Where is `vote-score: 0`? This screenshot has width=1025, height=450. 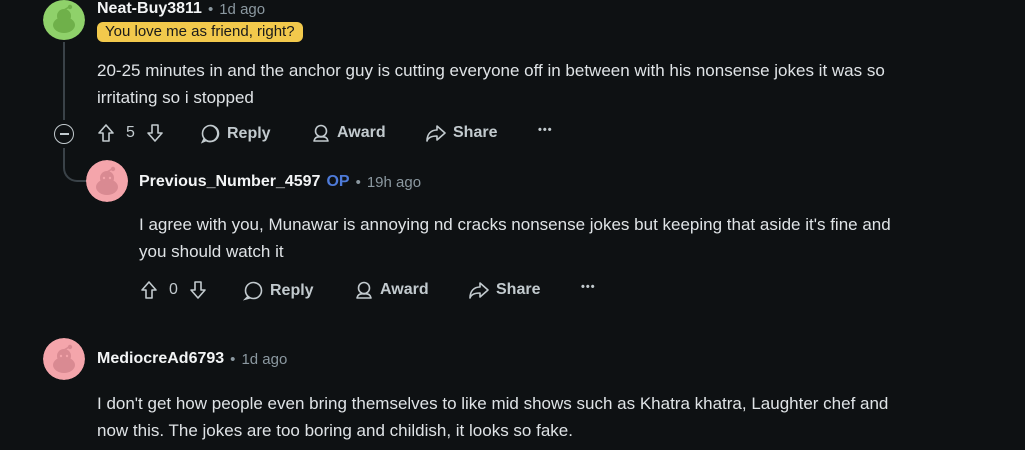 vote-score: 0 is located at coordinates (173, 289).